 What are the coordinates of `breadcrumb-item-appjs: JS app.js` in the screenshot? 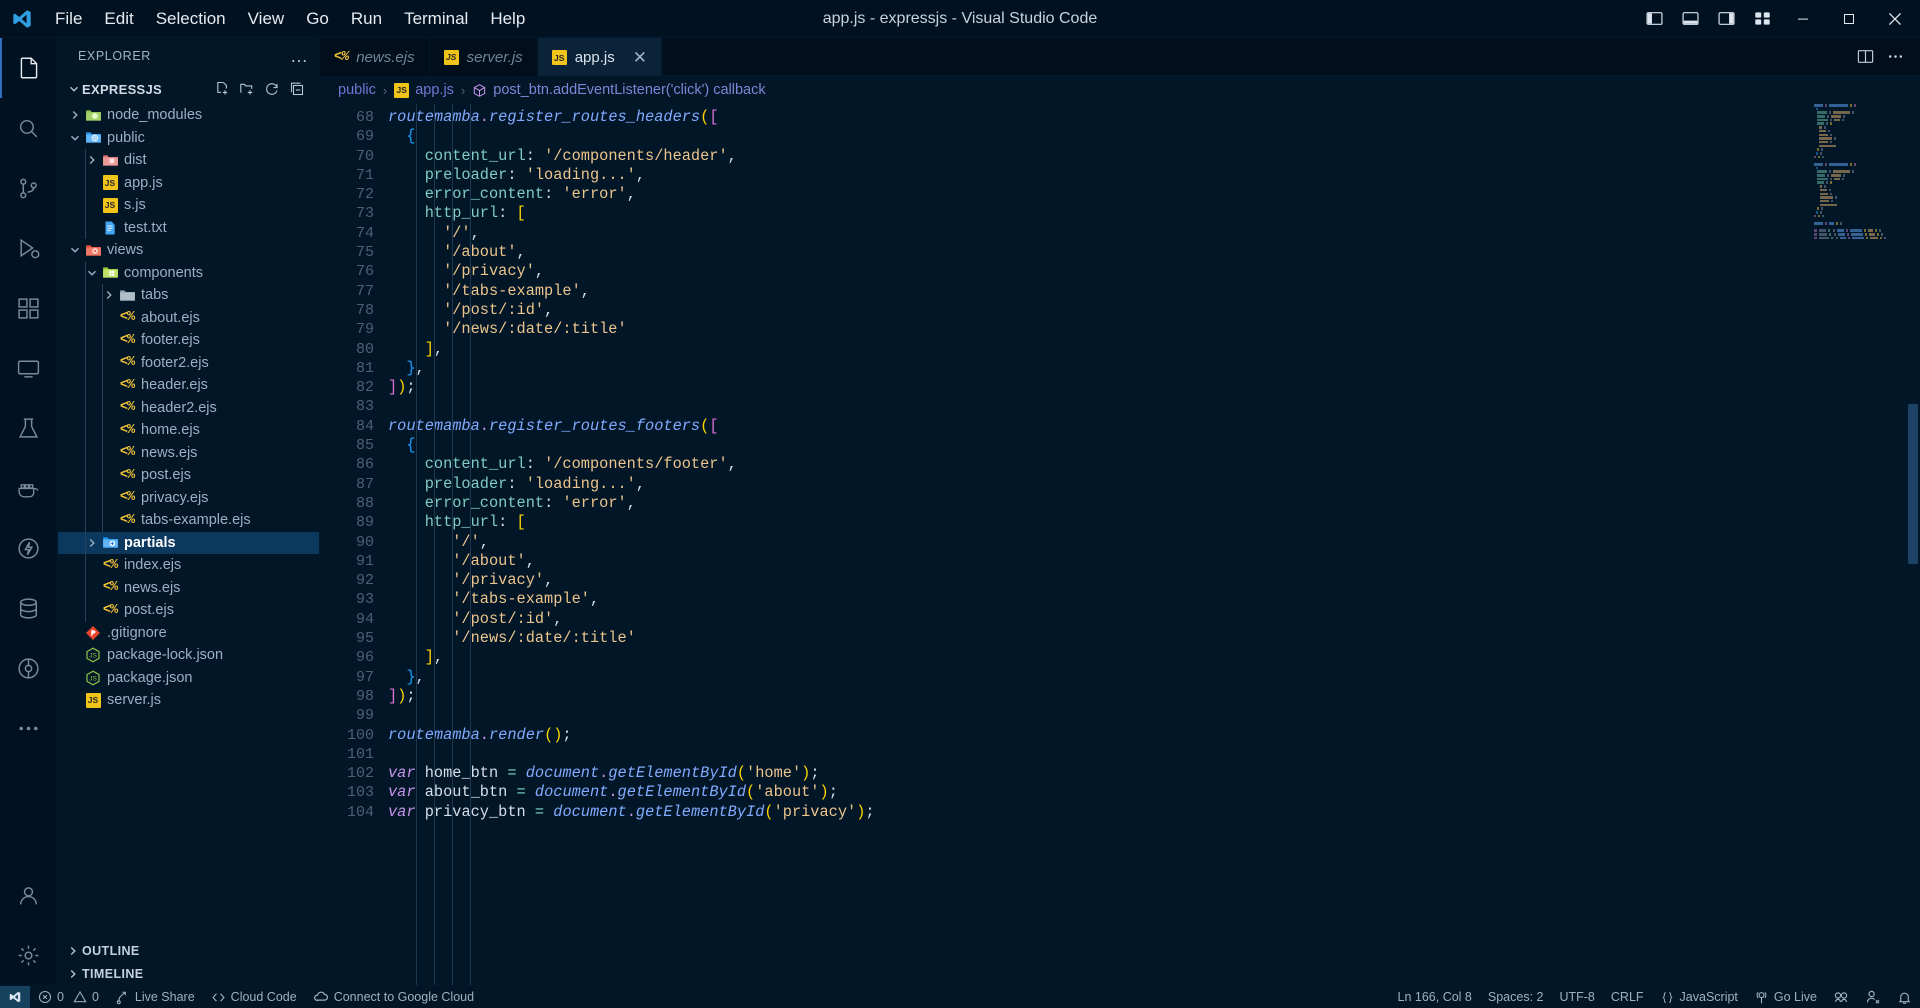 It's located at (424, 90).